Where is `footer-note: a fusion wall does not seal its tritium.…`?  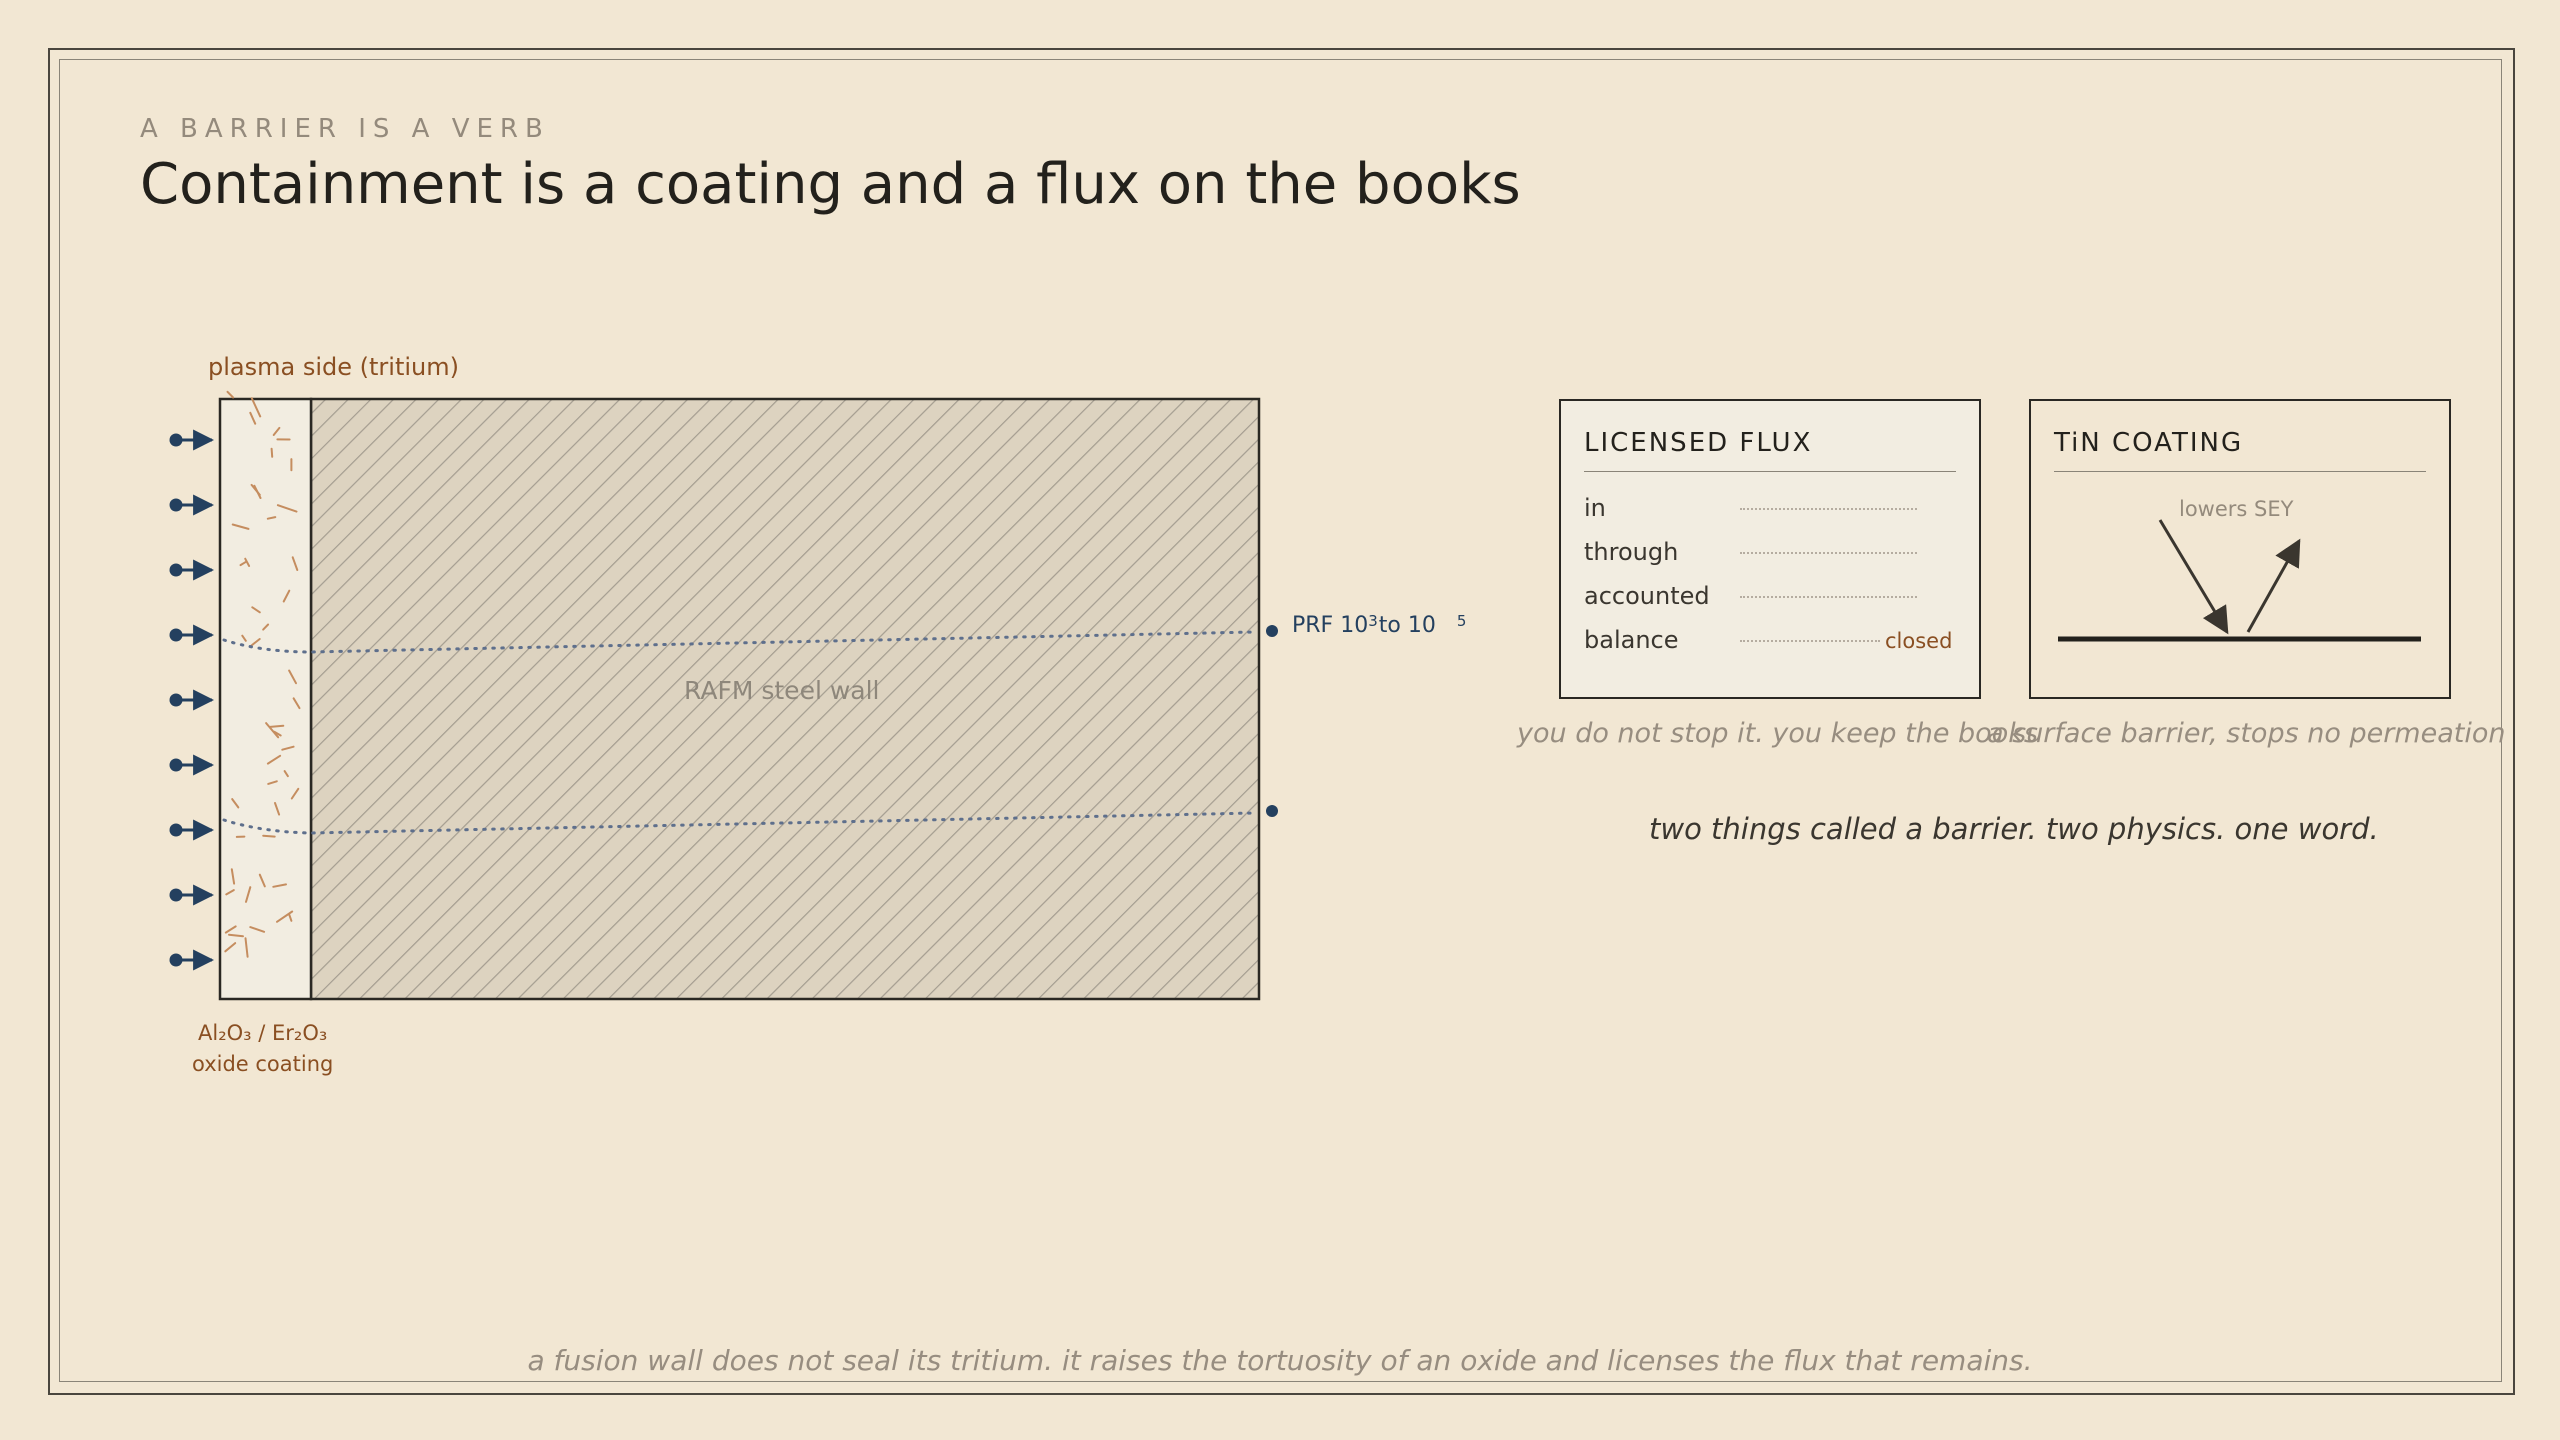
footer-note: a fusion wall does not seal its tritium.… is located at coordinates (1280, 1360).